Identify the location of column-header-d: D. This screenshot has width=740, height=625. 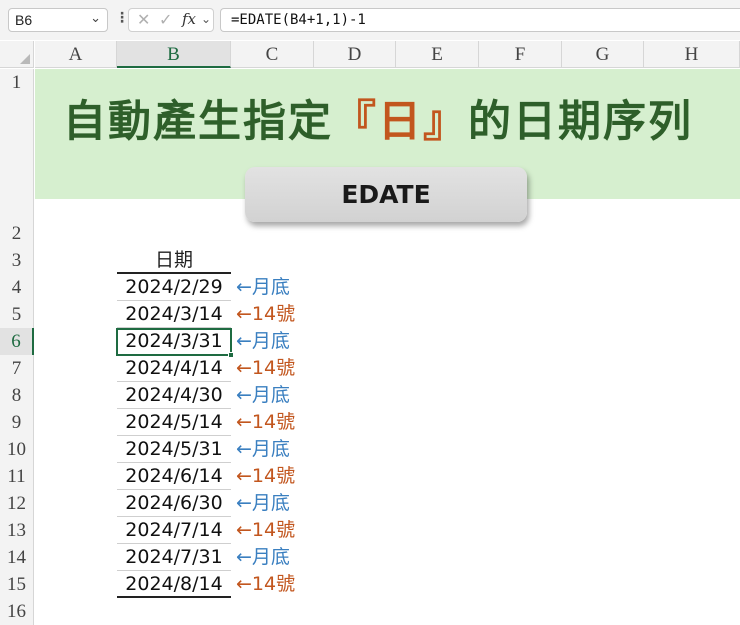
(355, 54).